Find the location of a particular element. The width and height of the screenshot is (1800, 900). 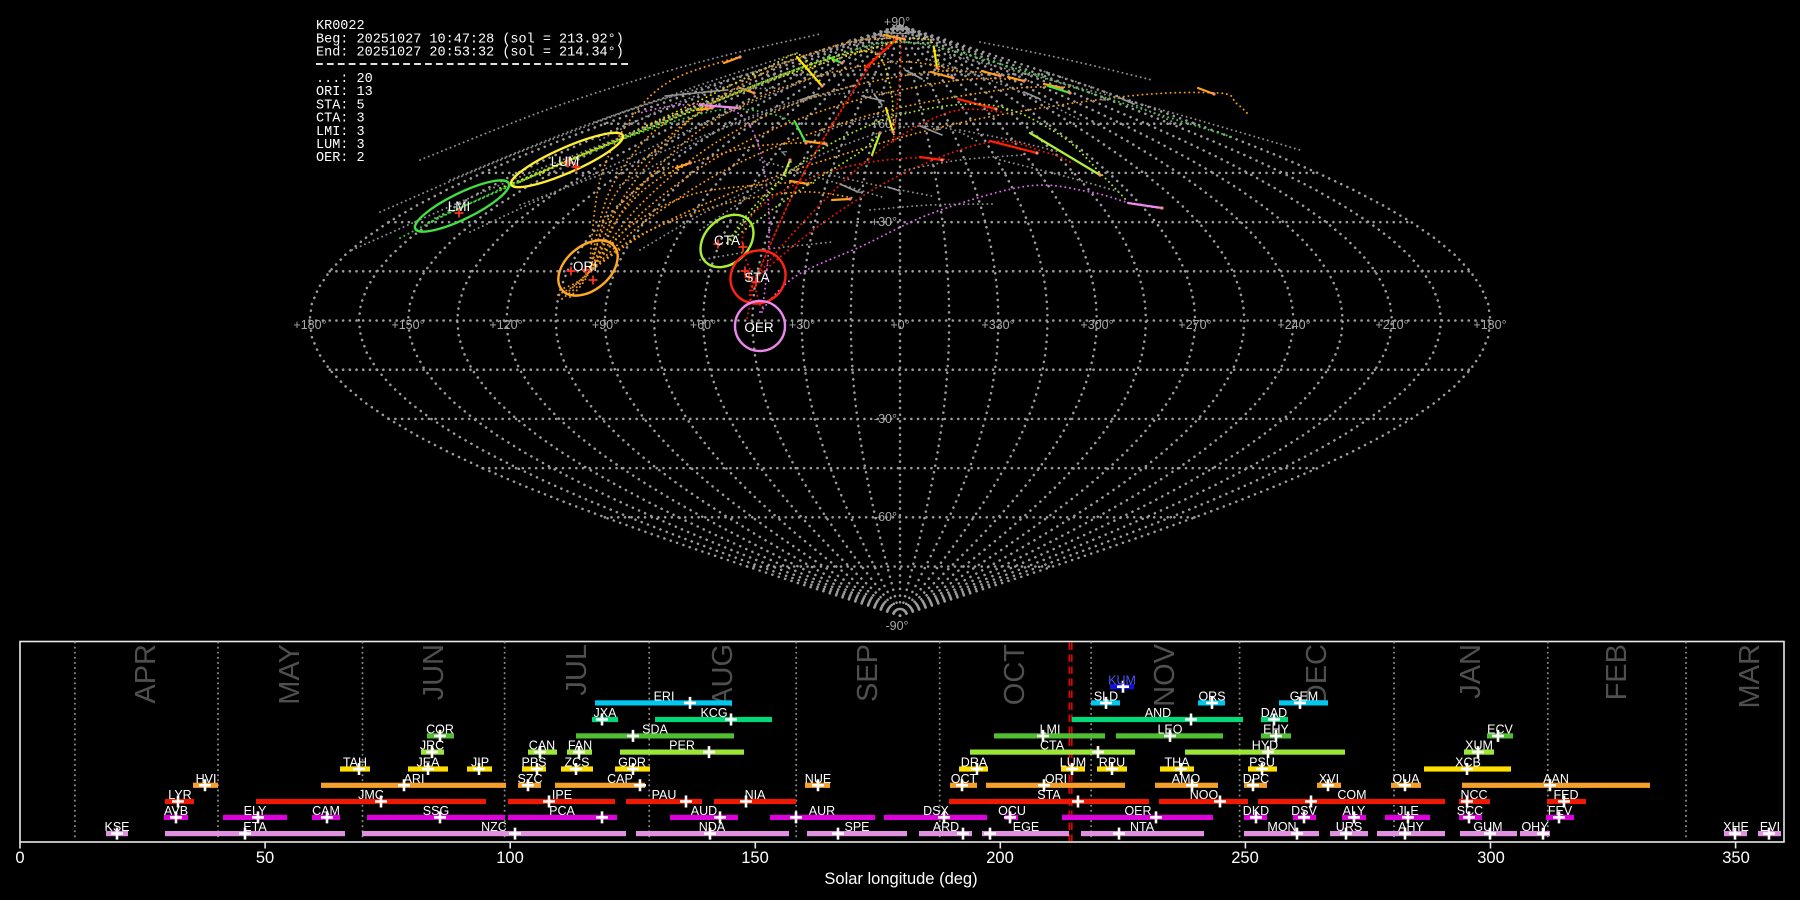

svg-text: URS is located at coordinates (1349, 827).